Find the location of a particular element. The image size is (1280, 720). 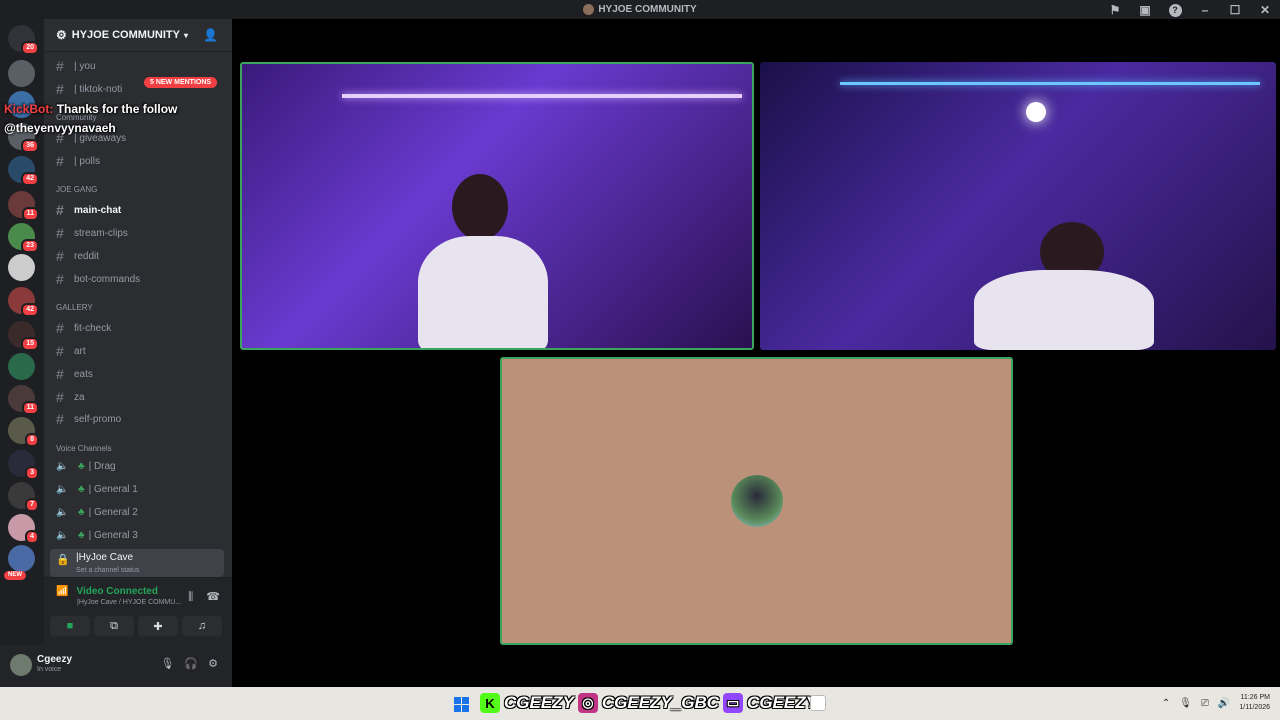

server-icon: 4 is located at coordinates (23, 529).